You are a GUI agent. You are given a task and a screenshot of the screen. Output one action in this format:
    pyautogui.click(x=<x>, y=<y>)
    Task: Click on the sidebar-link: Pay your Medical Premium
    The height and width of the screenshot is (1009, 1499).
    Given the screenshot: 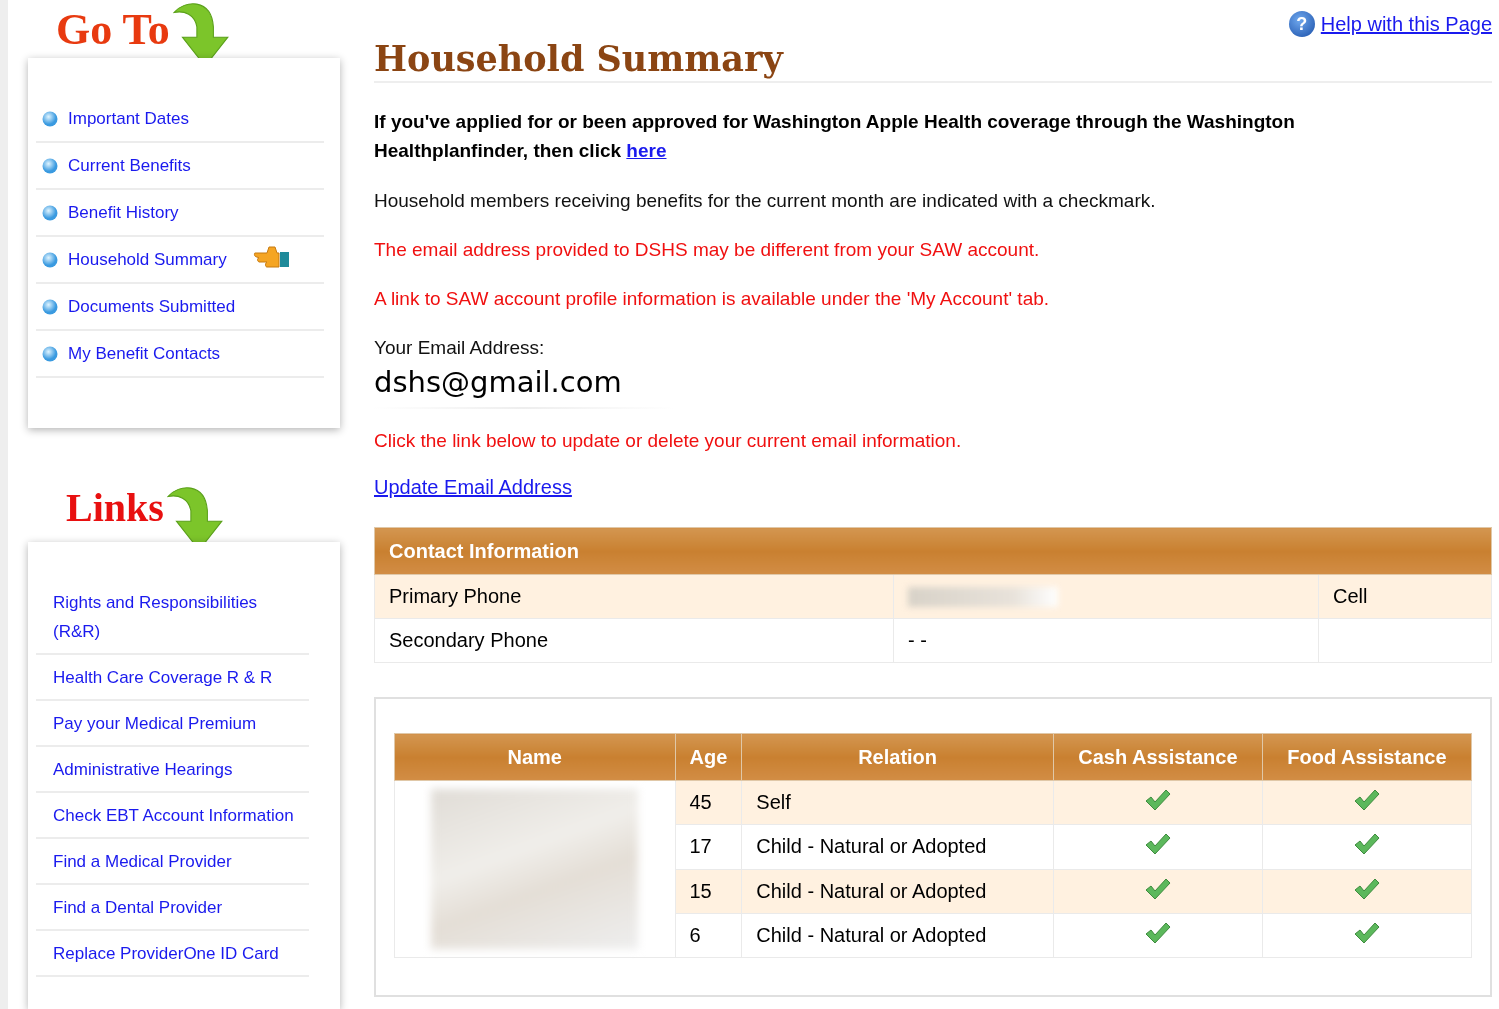 What is the action you would take?
    pyautogui.click(x=172, y=724)
    